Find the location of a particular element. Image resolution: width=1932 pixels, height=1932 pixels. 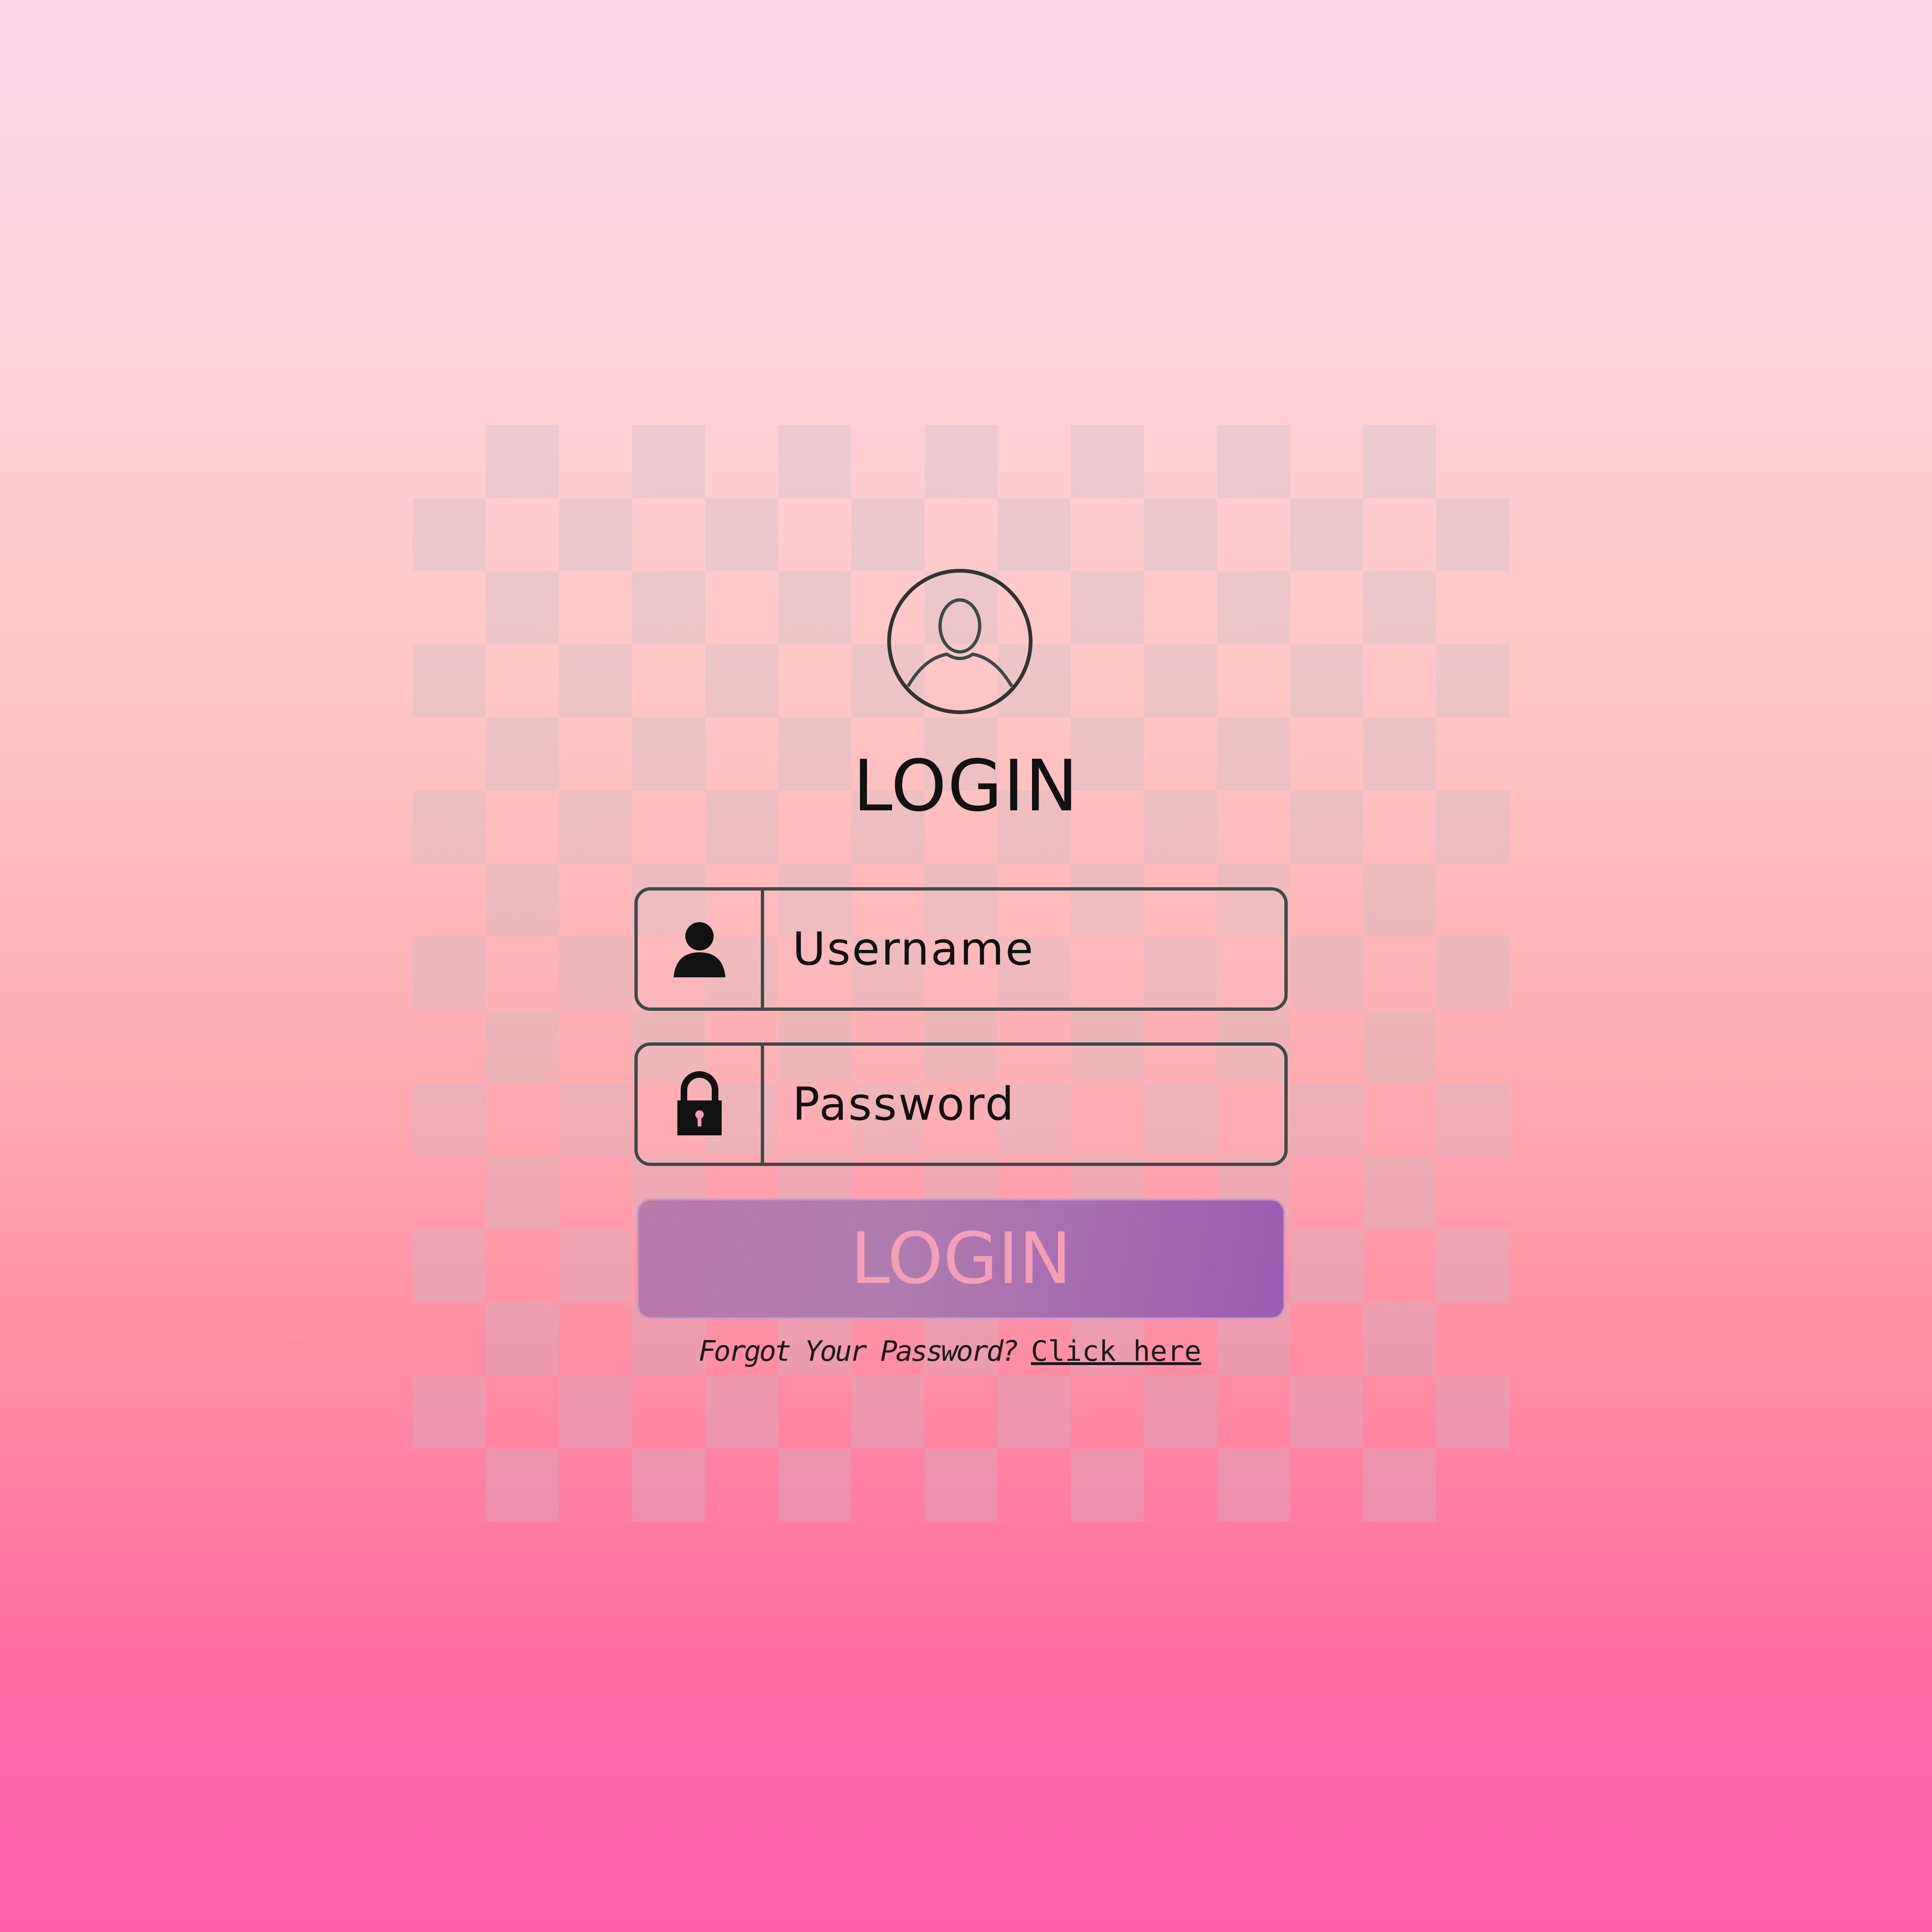

page-title: LOGIN is located at coordinates (966, 786).